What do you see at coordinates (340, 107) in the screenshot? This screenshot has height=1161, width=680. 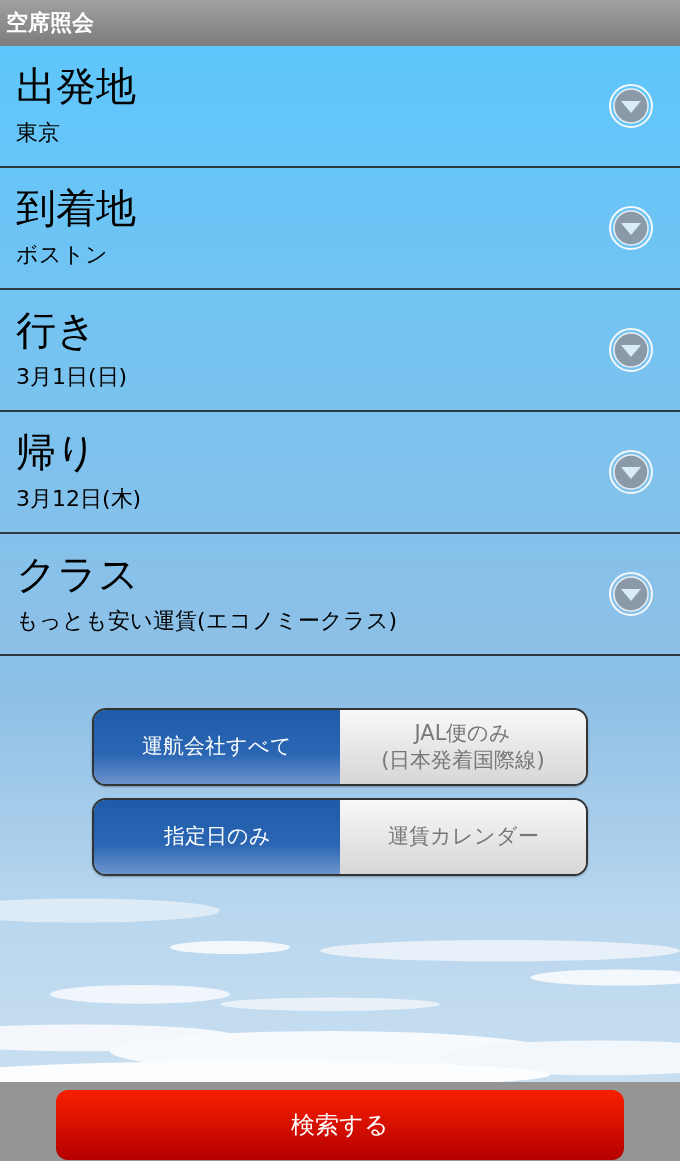 I see `selector-row: 出発地 東京` at bounding box center [340, 107].